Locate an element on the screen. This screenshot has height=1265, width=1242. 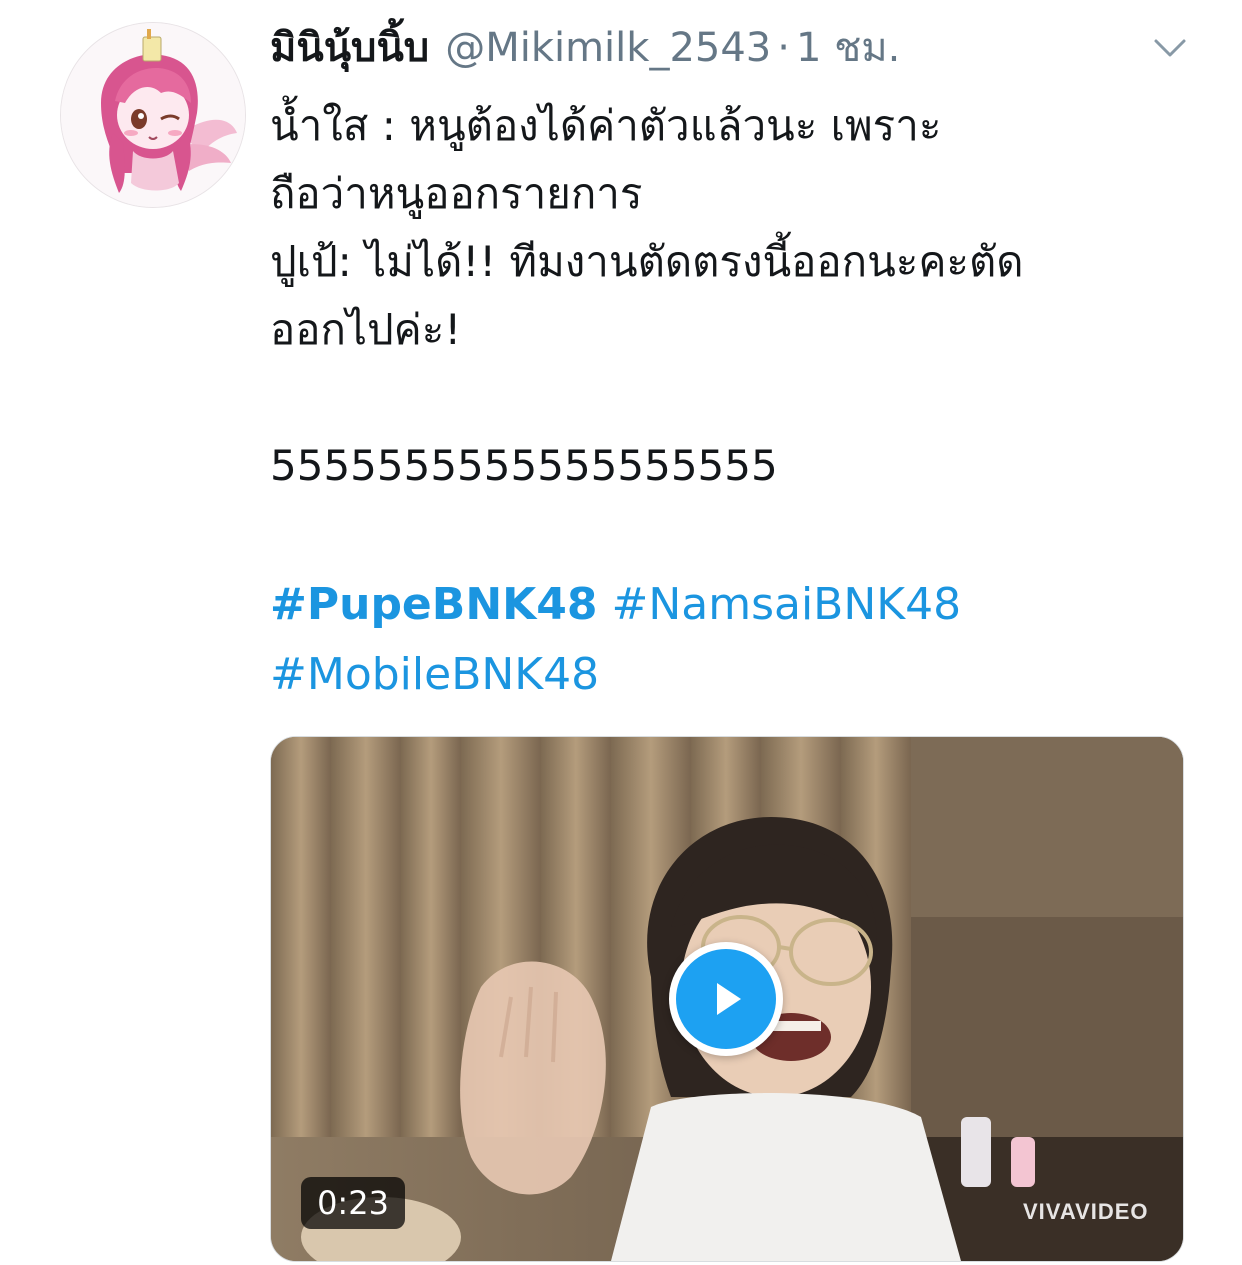
hashtag-link: #PupeBNK48 is located at coordinates (433, 604).